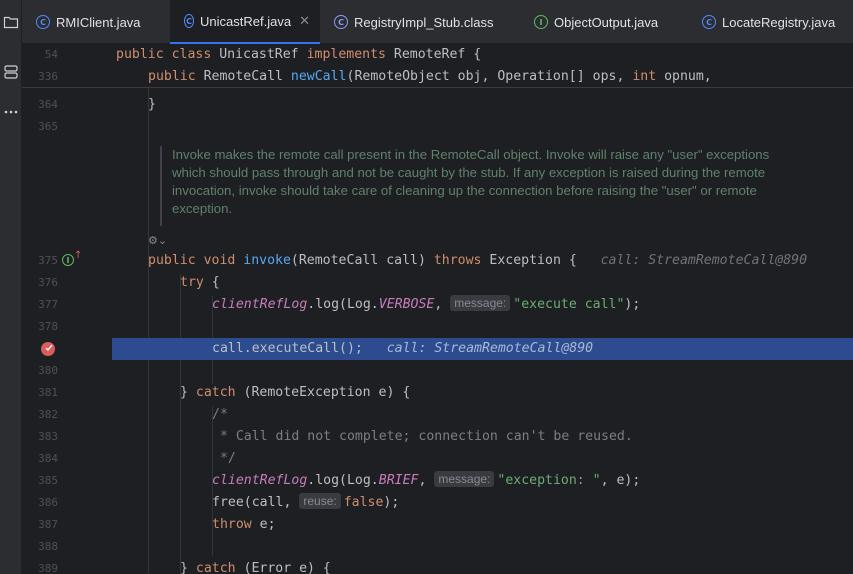 The height and width of the screenshot is (574, 853). What do you see at coordinates (48, 392) in the screenshot?
I see `line-number: 381` at bounding box center [48, 392].